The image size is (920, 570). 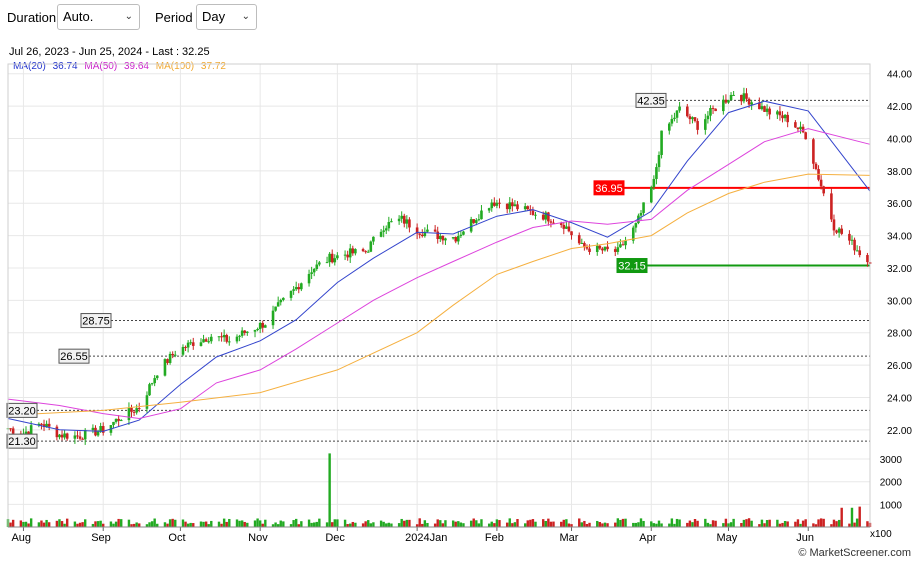 I want to click on x-tick-label: Apr, so click(x=647, y=538).